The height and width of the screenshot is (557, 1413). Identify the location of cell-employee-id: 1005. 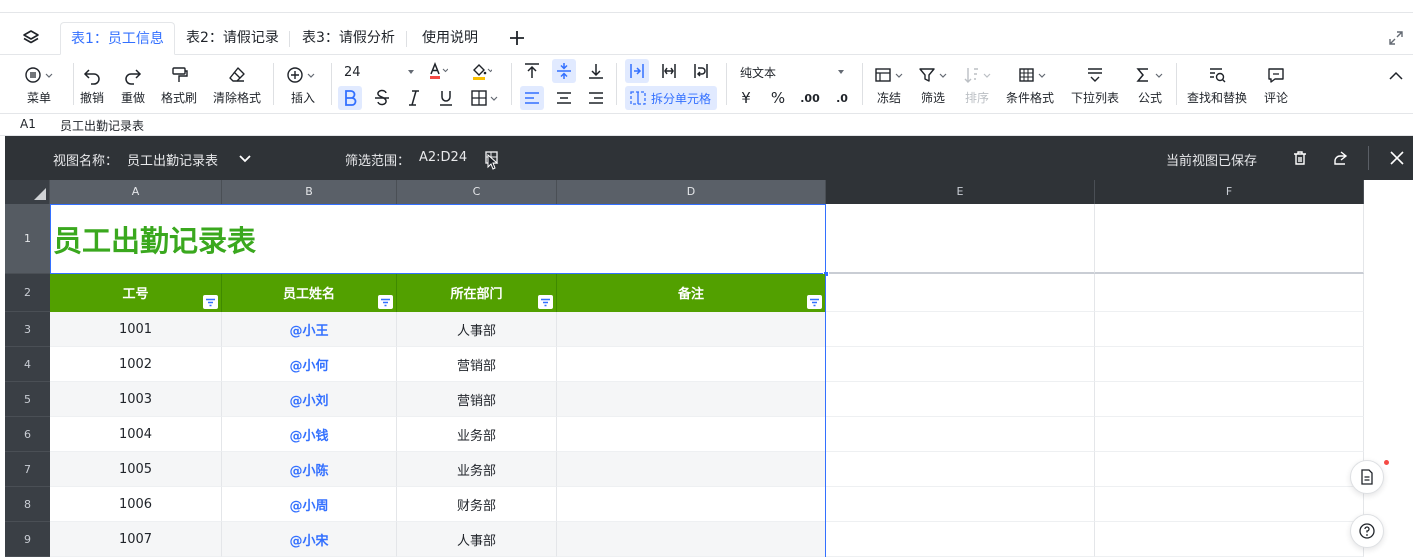
(136, 469).